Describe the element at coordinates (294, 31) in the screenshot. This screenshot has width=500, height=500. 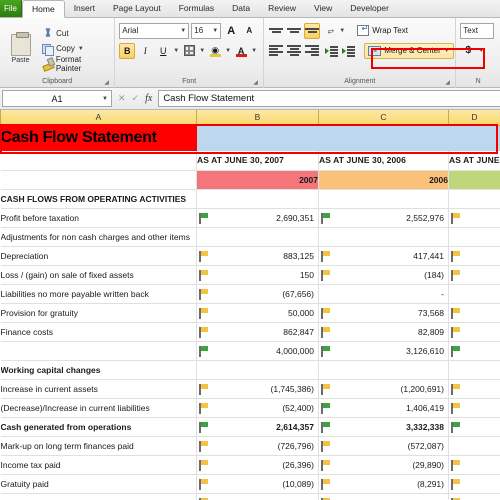
I see `align-middle-button` at that location.